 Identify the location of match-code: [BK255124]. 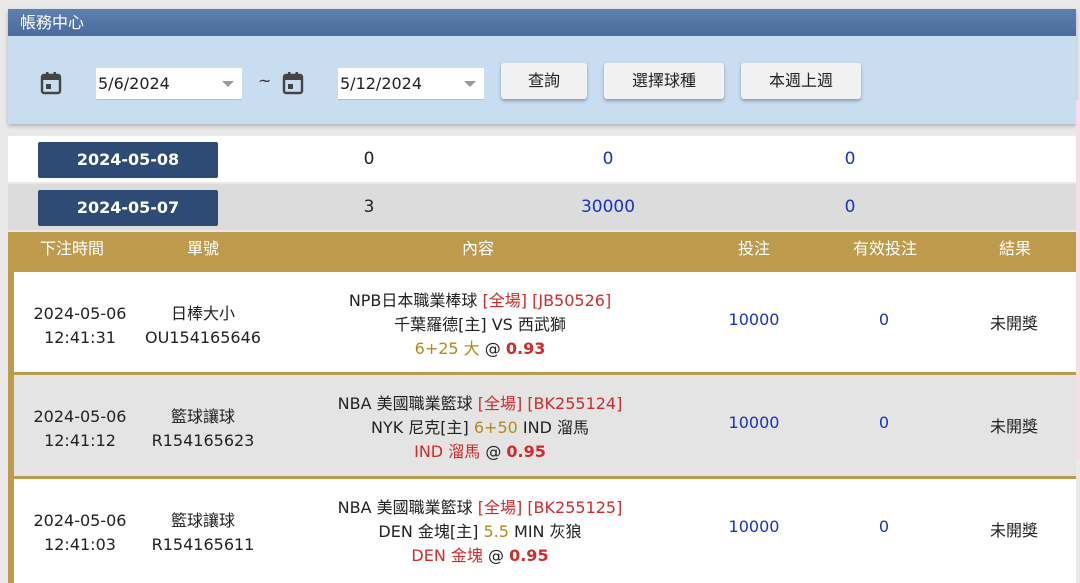
(575, 403).